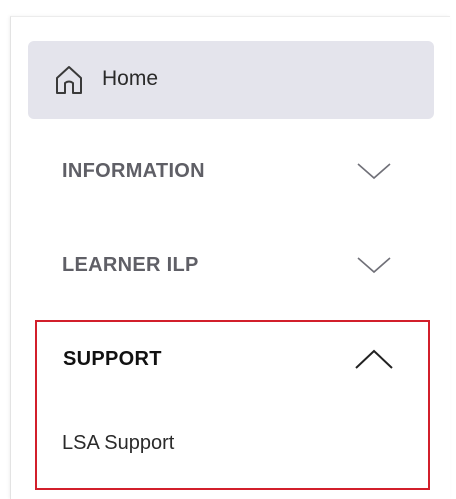  Describe the element at coordinates (130, 265) in the screenshot. I see `section-label: LEARNER ILP` at that location.